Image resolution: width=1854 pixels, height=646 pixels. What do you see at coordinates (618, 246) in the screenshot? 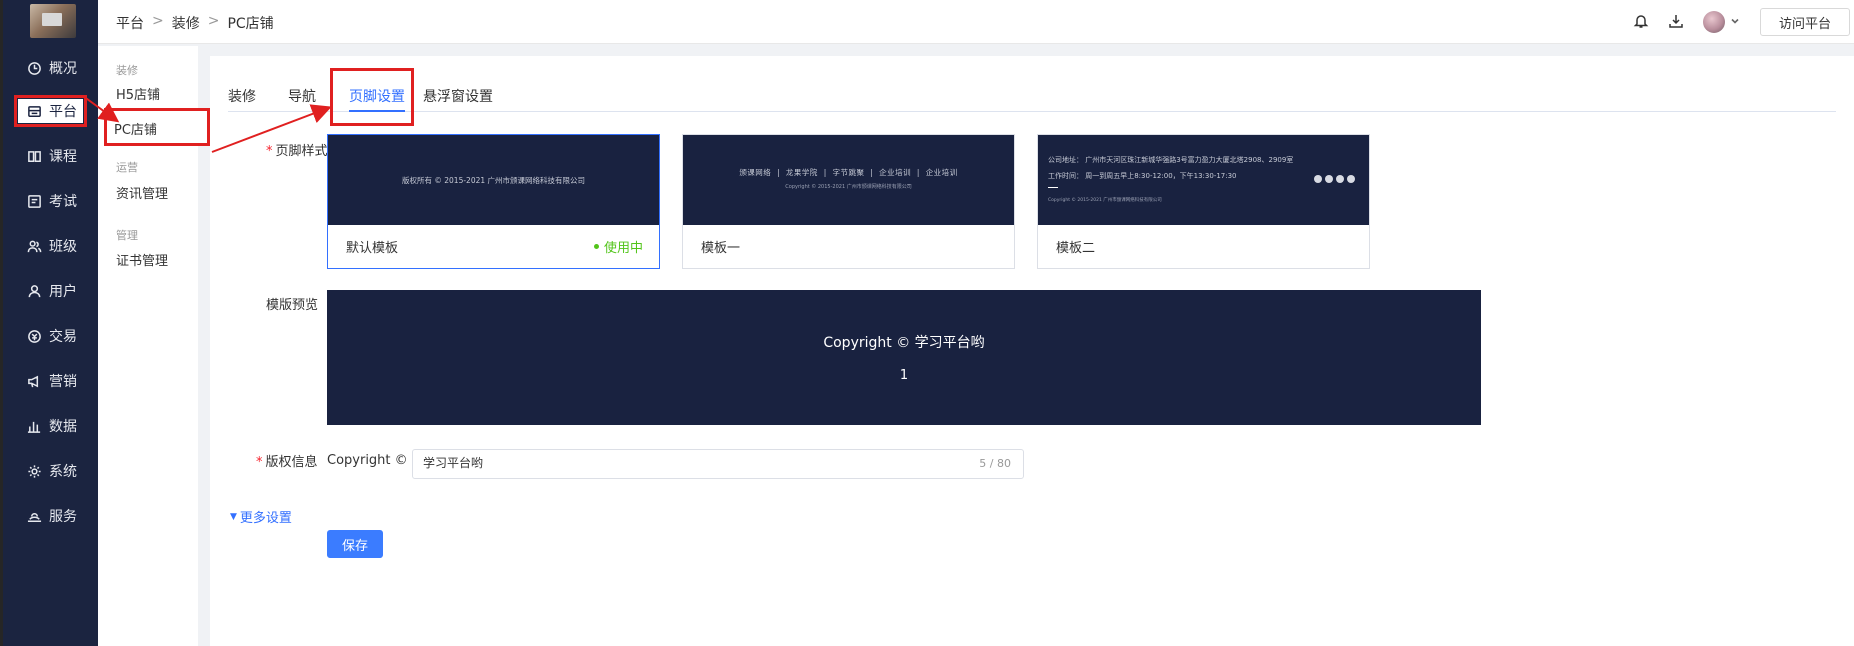
I see `status-badge: 使用中` at bounding box center [618, 246].